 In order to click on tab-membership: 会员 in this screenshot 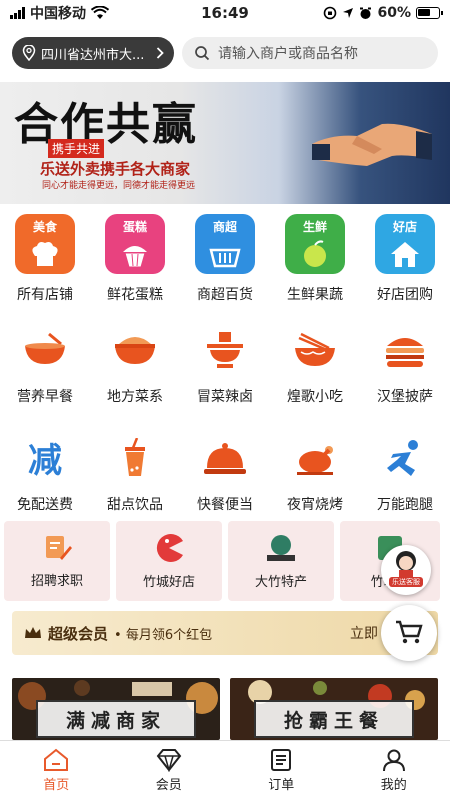, I will do `click(169, 770)`.